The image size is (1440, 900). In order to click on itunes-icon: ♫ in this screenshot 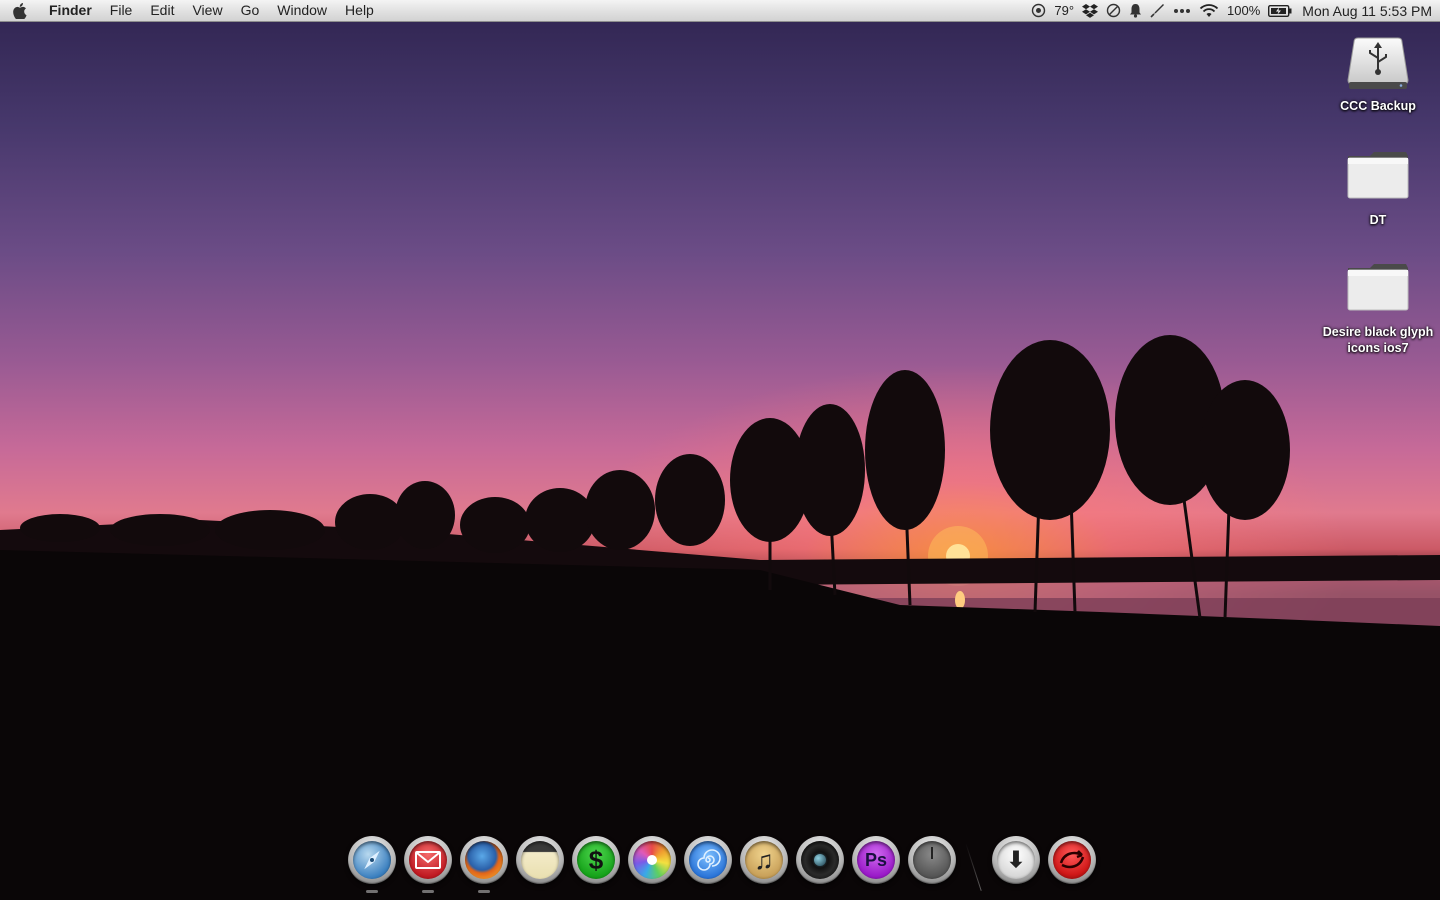, I will do `click(764, 860)`.